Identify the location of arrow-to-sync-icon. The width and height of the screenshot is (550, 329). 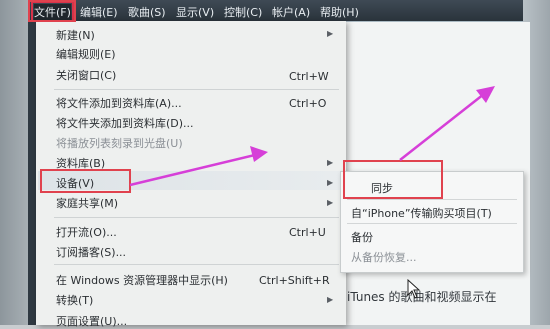
(447, 123).